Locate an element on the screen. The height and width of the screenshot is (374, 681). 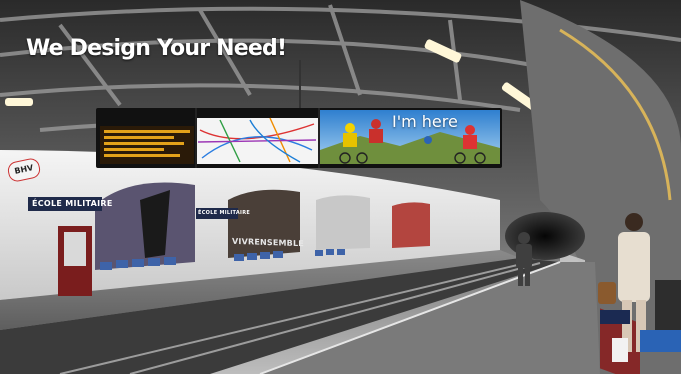
ad-slogan: I'm here is located at coordinates (425, 121).